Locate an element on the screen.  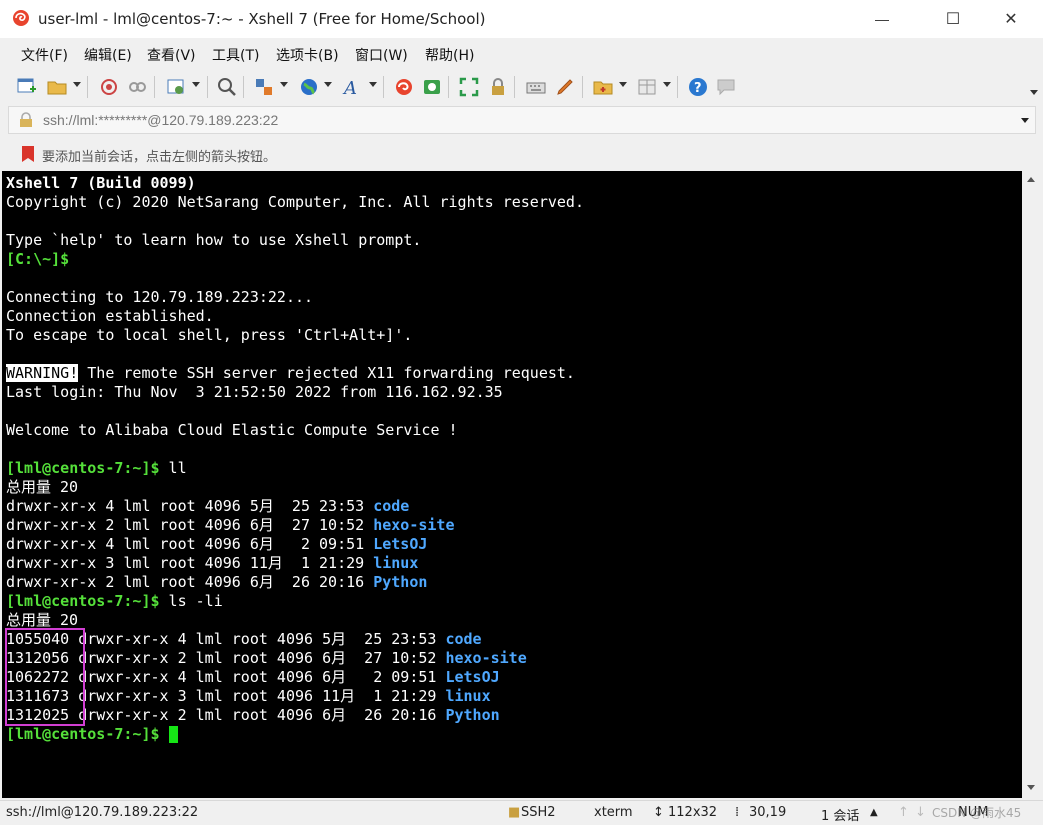
new-session-icon is located at coordinates (27, 87).